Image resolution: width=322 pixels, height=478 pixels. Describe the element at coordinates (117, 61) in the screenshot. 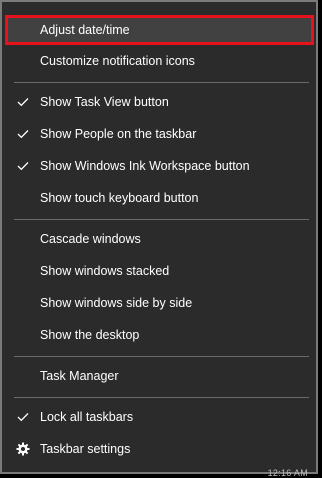

I see `menu-item-label: Customize notification icons` at that location.